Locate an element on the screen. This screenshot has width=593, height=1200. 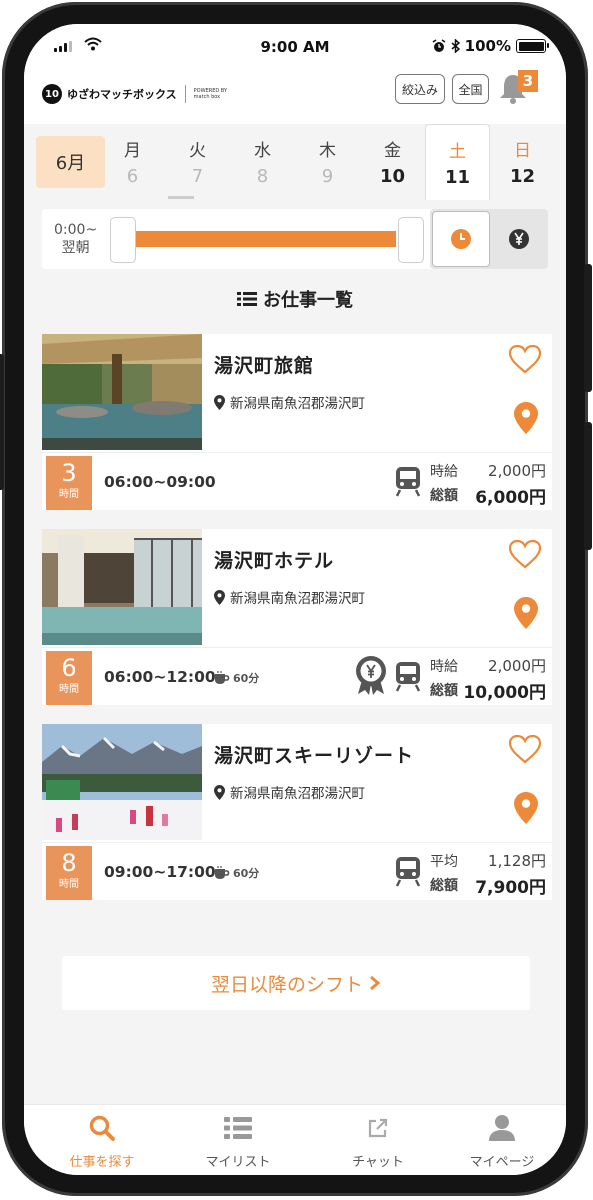
scroll-indicator is located at coordinates (181, 197).